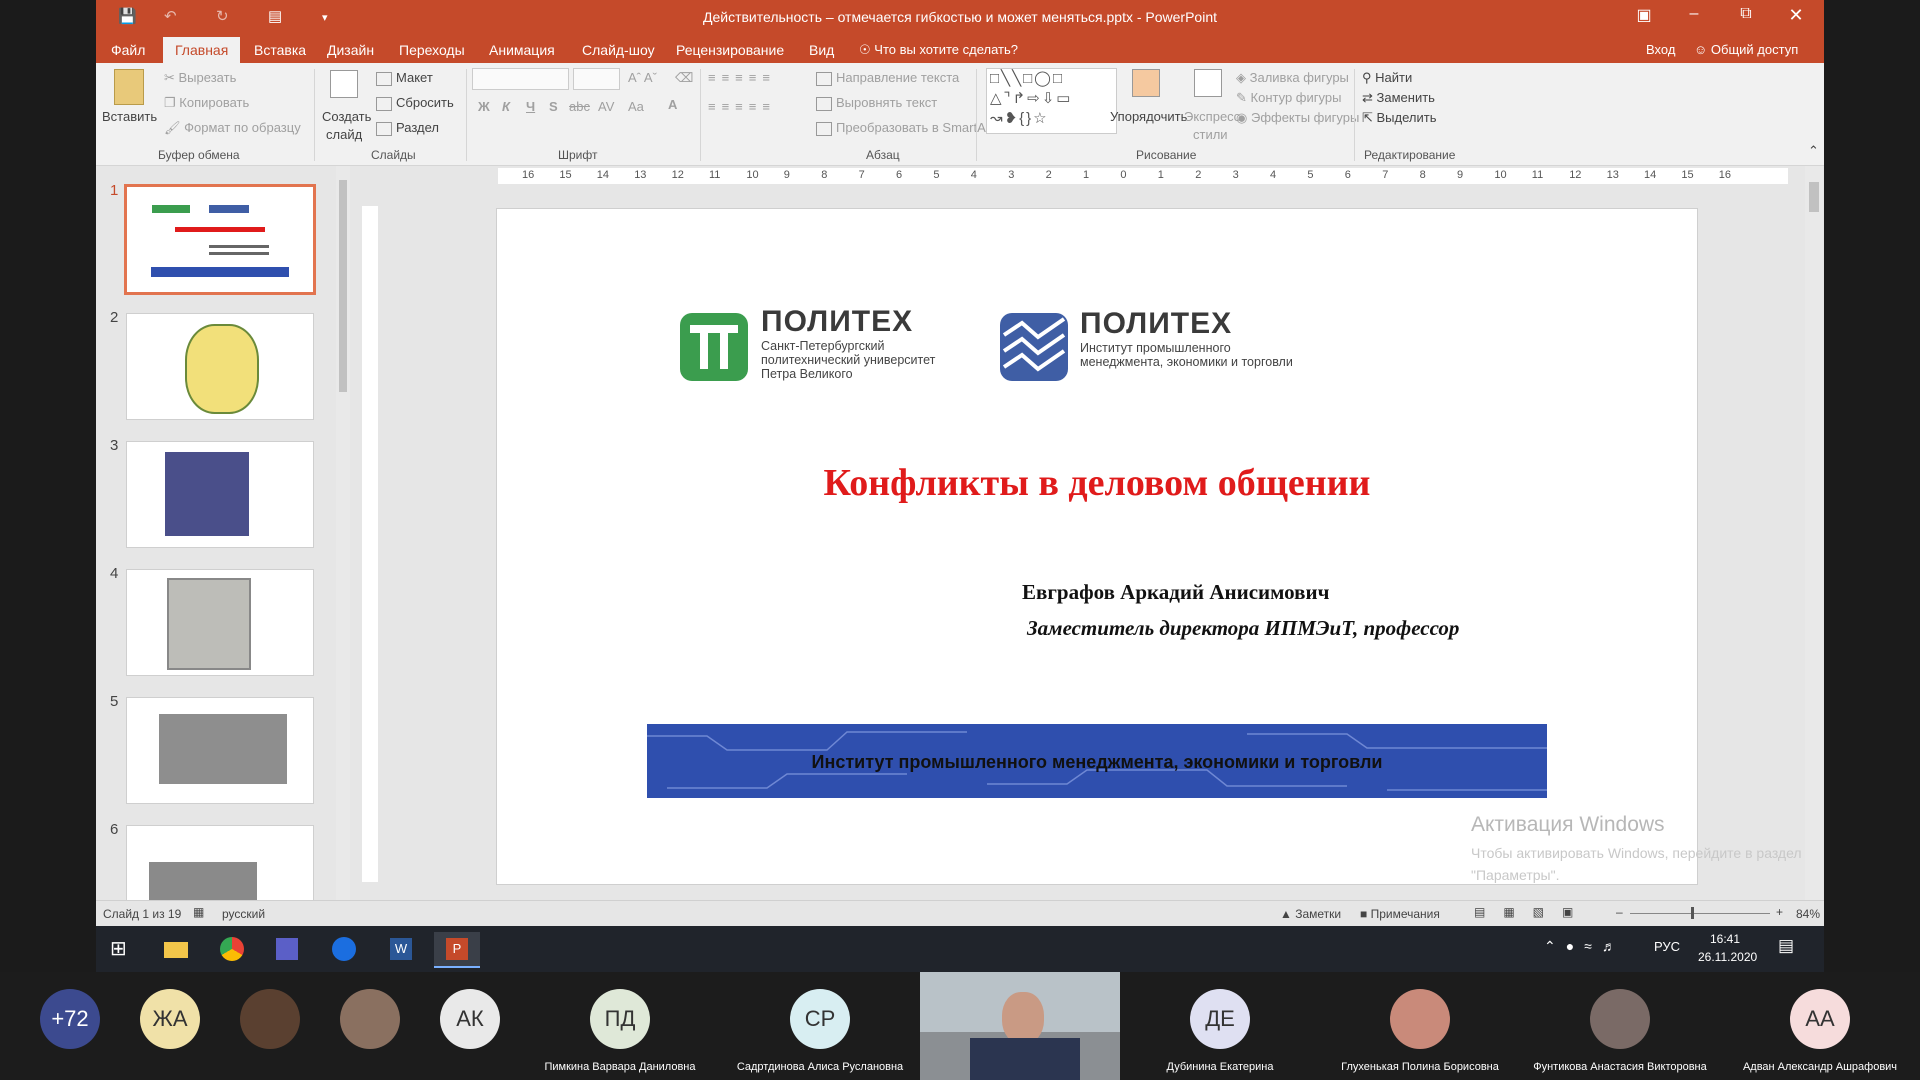 The height and width of the screenshot is (1080, 1920). Describe the element at coordinates (432, 50) in the screenshot. I see `tab-transitions: Переходы` at that location.